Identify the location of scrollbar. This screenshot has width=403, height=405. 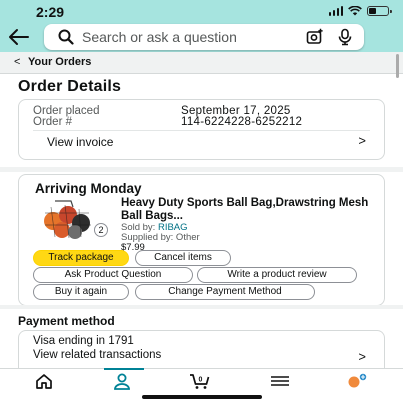
(397, 66).